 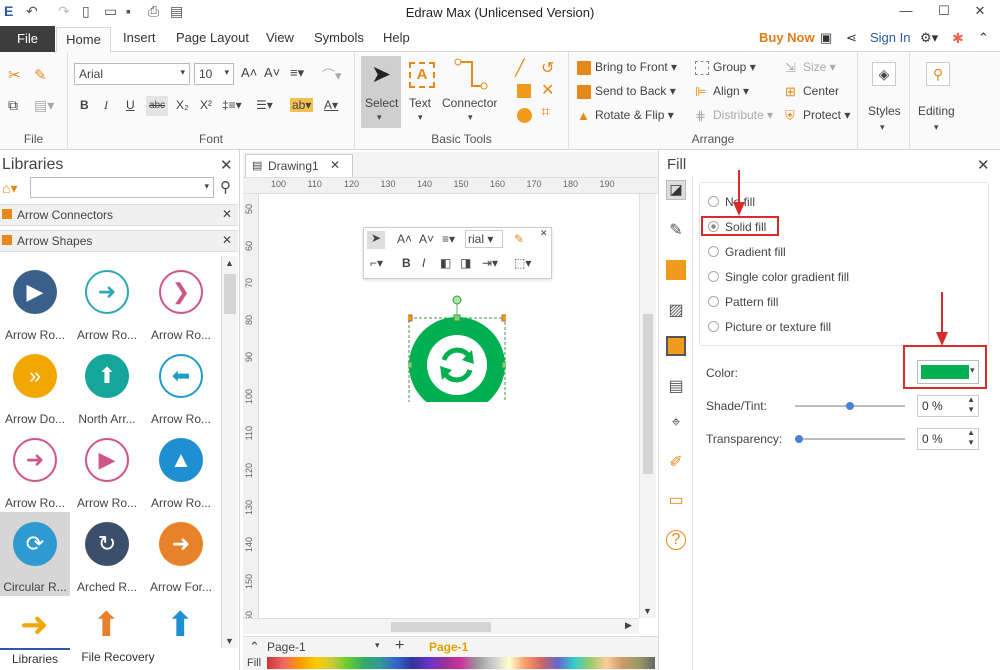 I want to click on crop-tool-icon: ⌗, so click(x=545, y=113).